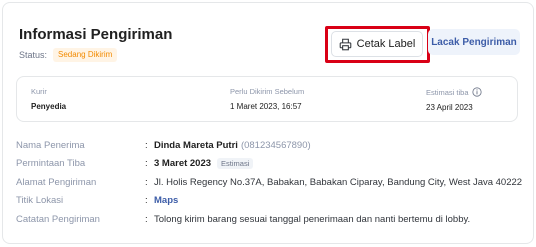 The height and width of the screenshot is (247, 536). I want to click on recipient-value: Dinda Mareta Putri (081234567890), so click(232, 145).